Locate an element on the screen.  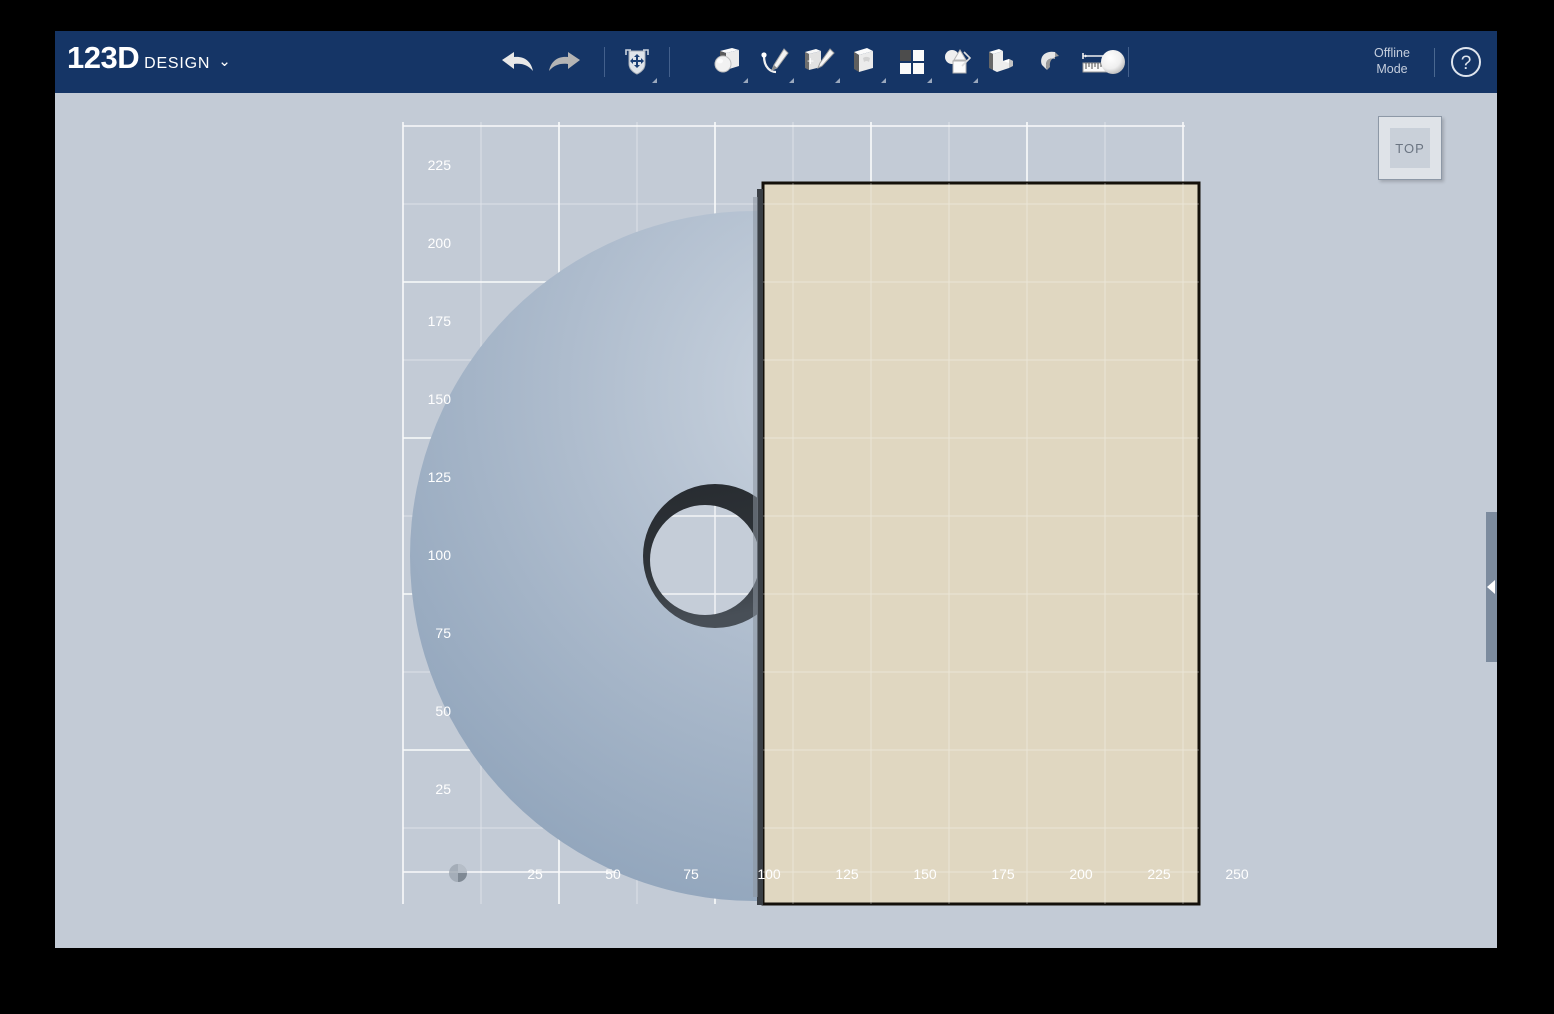
x-axis-tick-label: 250 is located at coordinates (1237, 874).